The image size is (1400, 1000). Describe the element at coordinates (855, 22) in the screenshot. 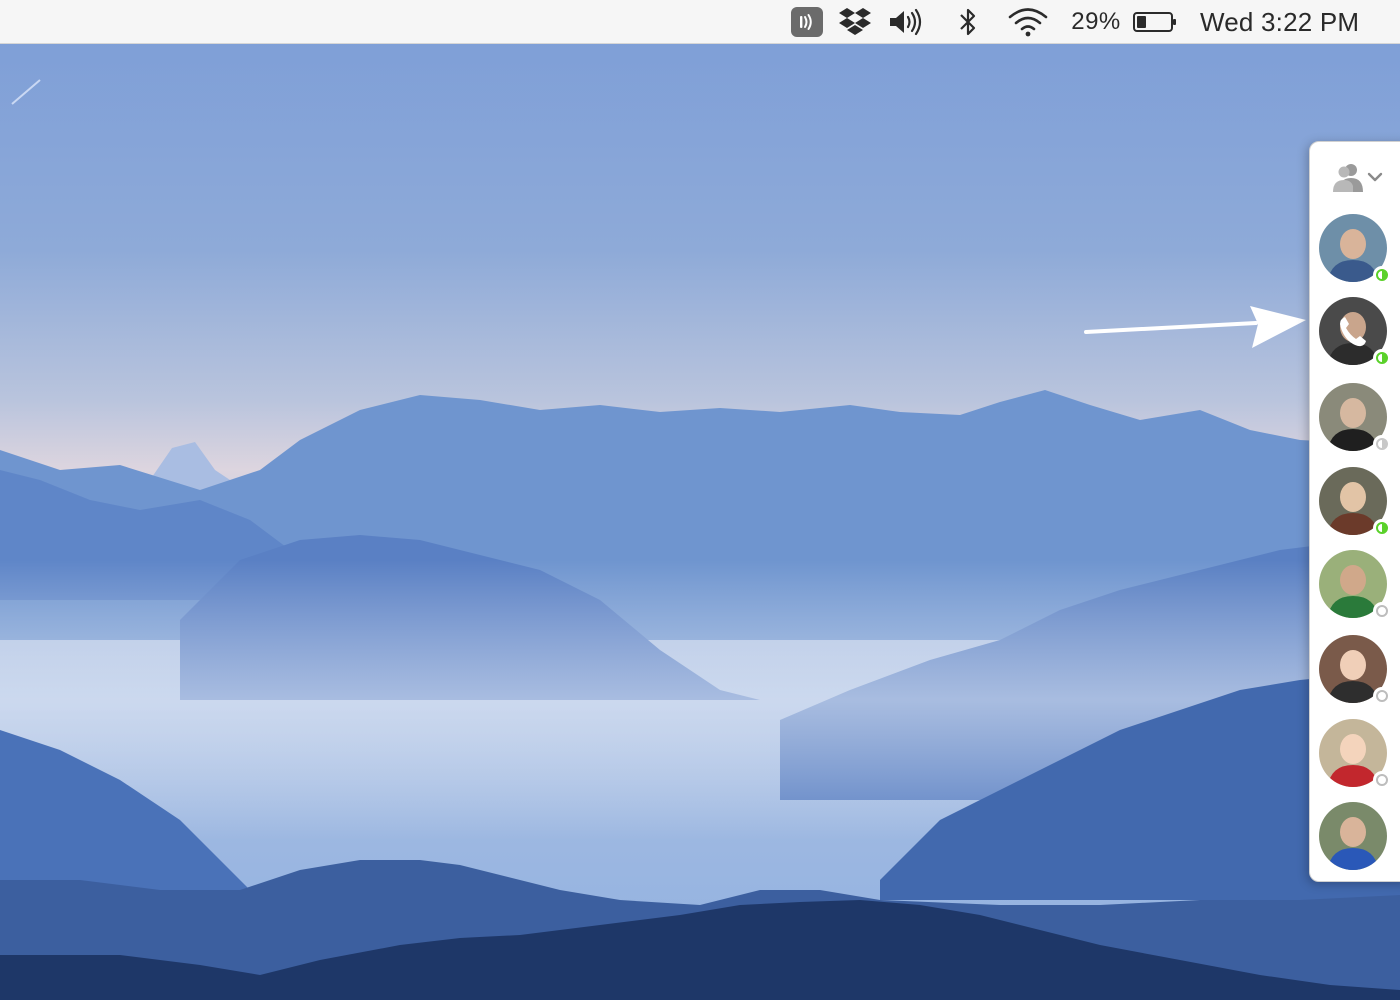

I see `dropbox-icon` at that location.